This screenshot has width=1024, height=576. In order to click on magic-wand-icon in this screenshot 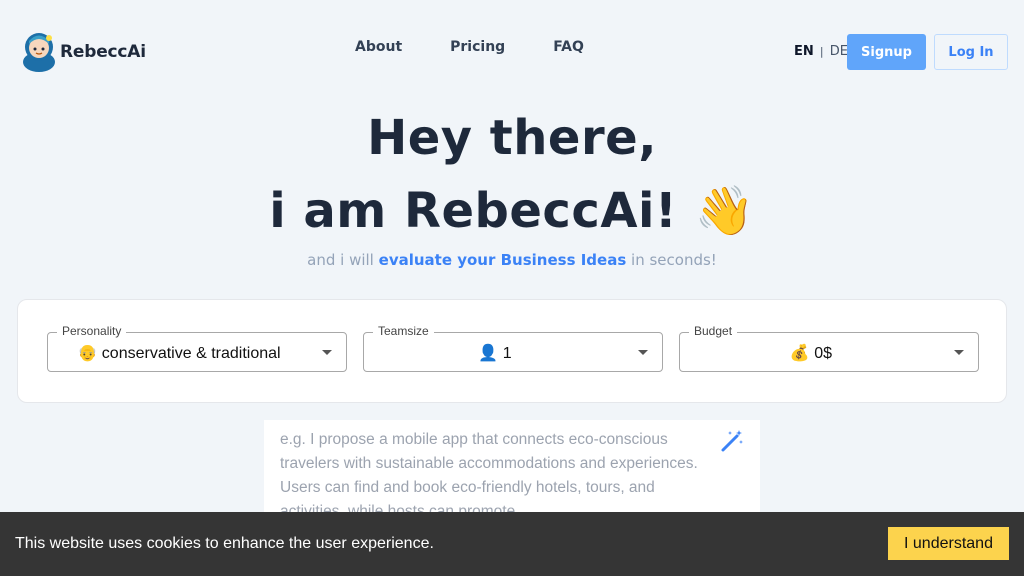, I will do `click(732, 441)`.